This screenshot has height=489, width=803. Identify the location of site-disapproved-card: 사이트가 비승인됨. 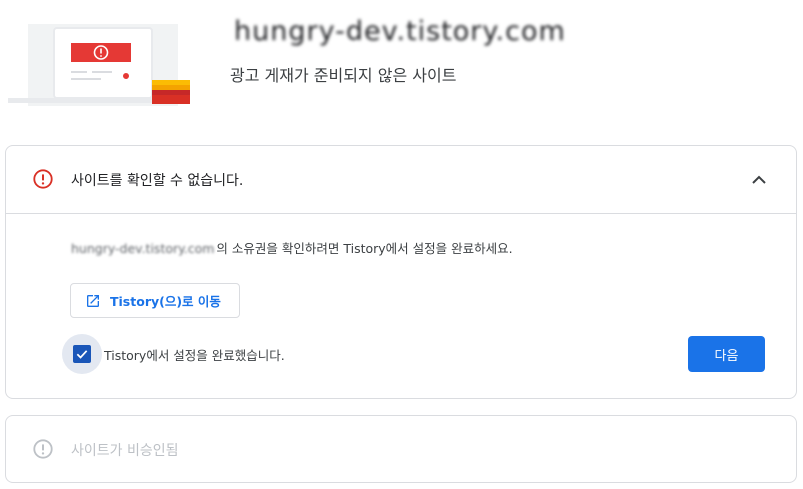
(401, 449).